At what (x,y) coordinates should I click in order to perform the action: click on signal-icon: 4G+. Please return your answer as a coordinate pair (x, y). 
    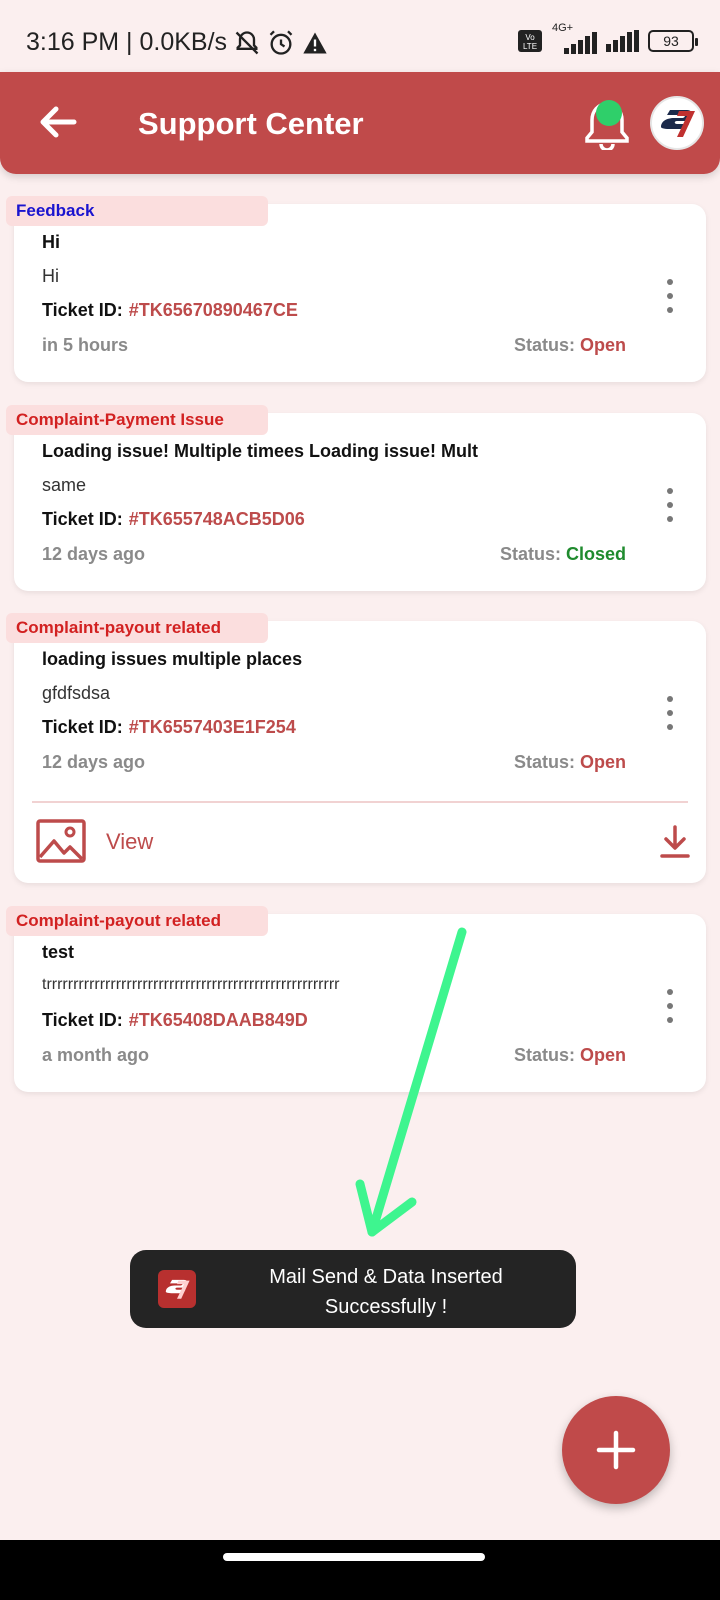
    Looking at the image, I should click on (574, 38).